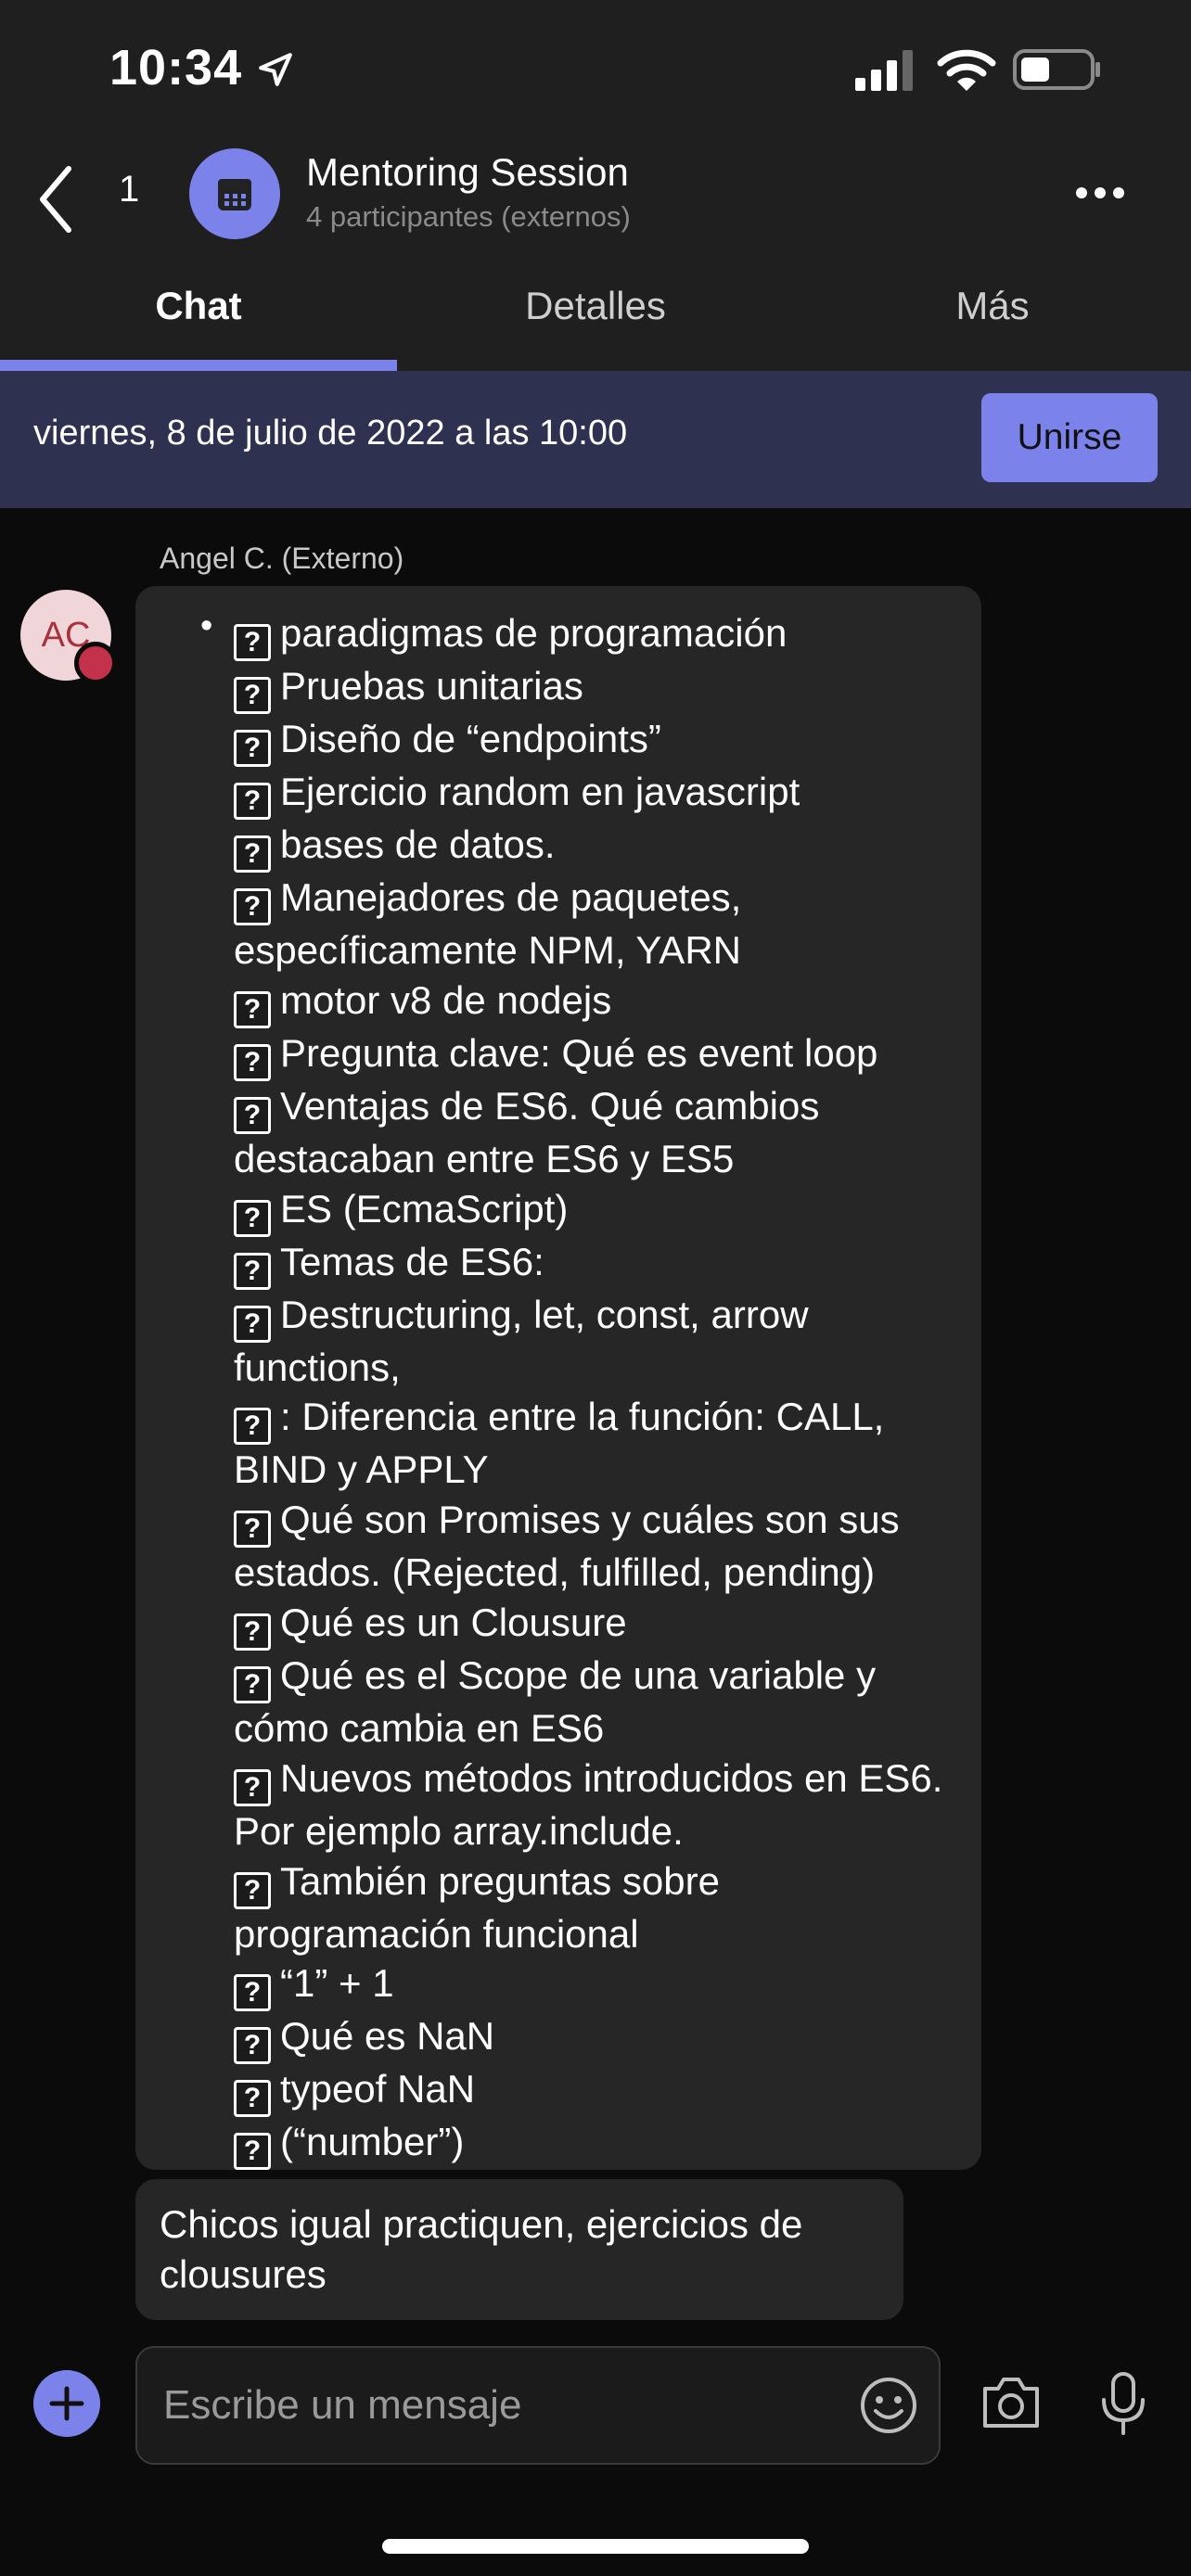 This screenshot has width=1191, height=2576. I want to click on message-list-text: motor v8 de nodejs, so click(446, 999).